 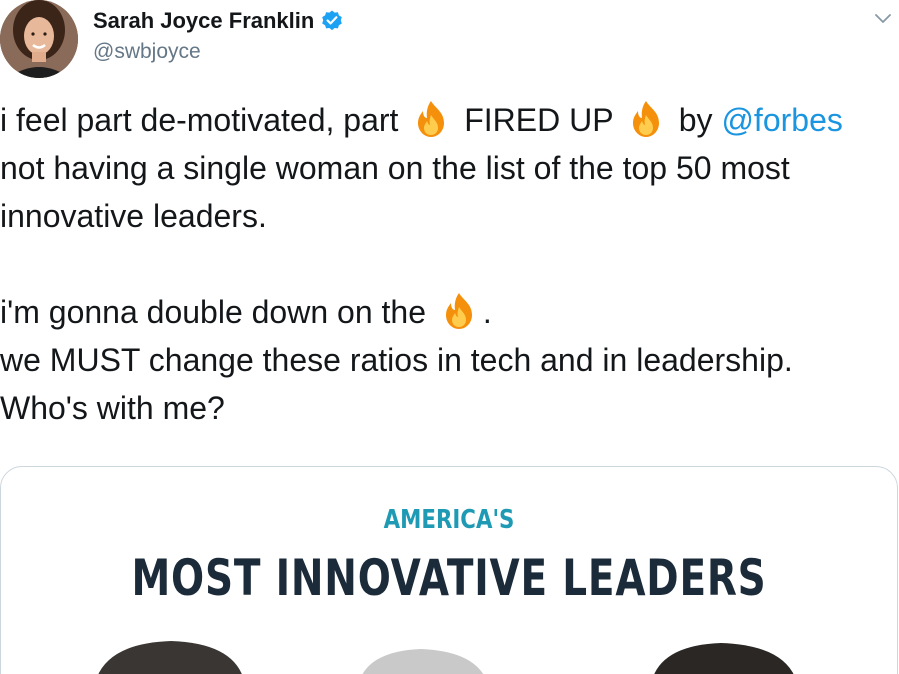 I want to click on tweet-text-fragment: ., so click(x=487, y=312).